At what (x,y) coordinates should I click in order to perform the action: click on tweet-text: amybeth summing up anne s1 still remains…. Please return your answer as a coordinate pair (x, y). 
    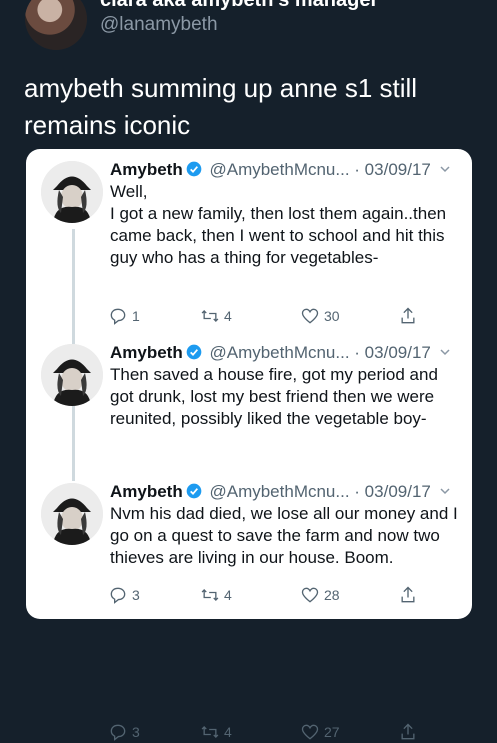
    Looking at the image, I should click on (221, 106).